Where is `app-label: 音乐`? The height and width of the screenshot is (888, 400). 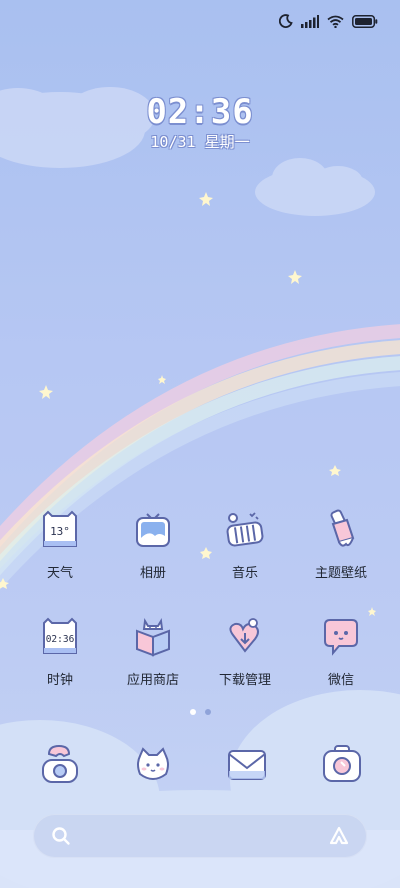
app-label: 音乐 is located at coordinates (244, 573).